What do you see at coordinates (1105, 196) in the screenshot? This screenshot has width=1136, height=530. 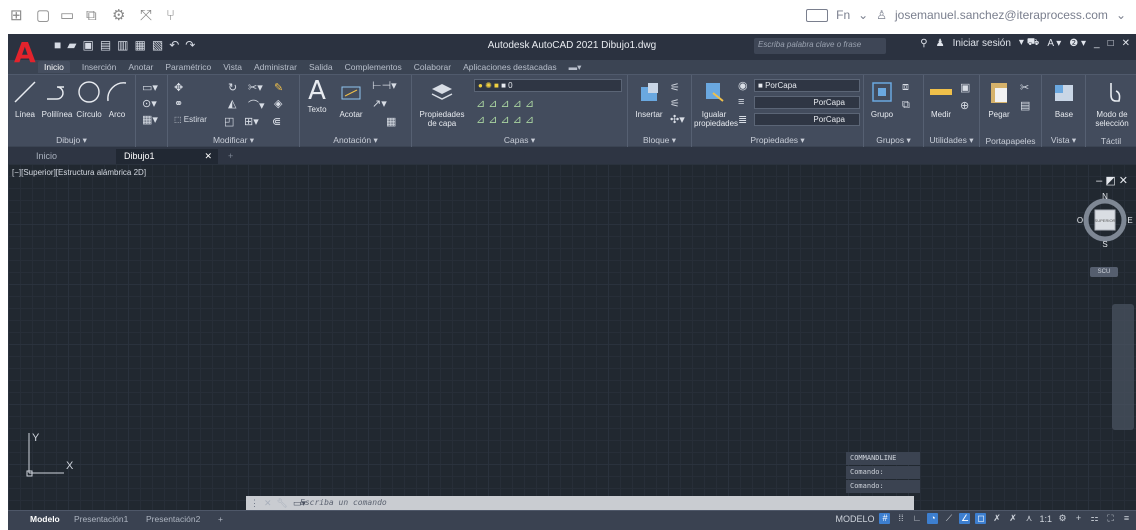 I see `compass-north: N` at bounding box center [1105, 196].